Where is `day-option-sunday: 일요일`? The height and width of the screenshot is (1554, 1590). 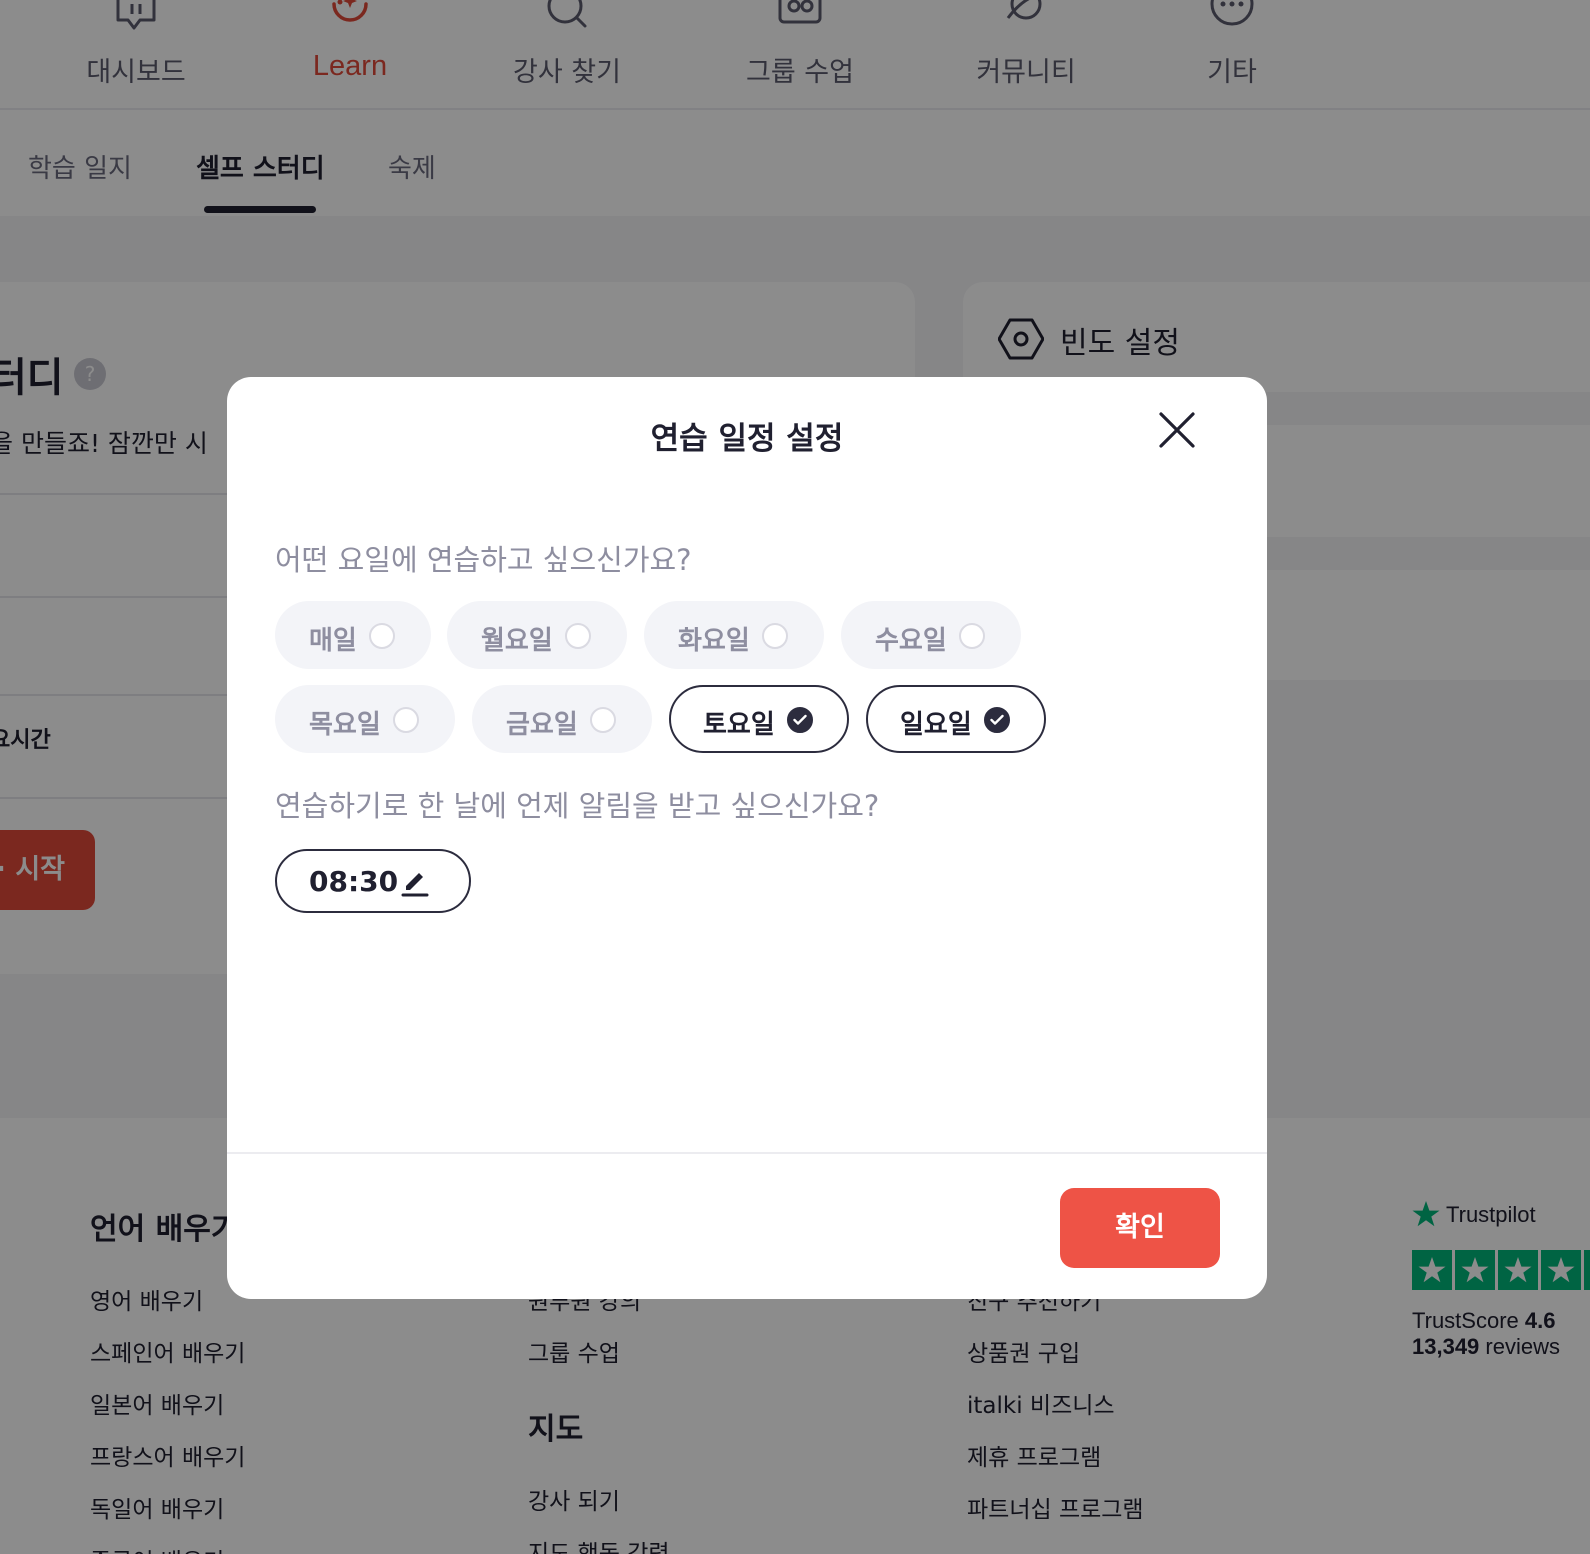 day-option-sunday: 일요일 is located at coordinates (956, 719).